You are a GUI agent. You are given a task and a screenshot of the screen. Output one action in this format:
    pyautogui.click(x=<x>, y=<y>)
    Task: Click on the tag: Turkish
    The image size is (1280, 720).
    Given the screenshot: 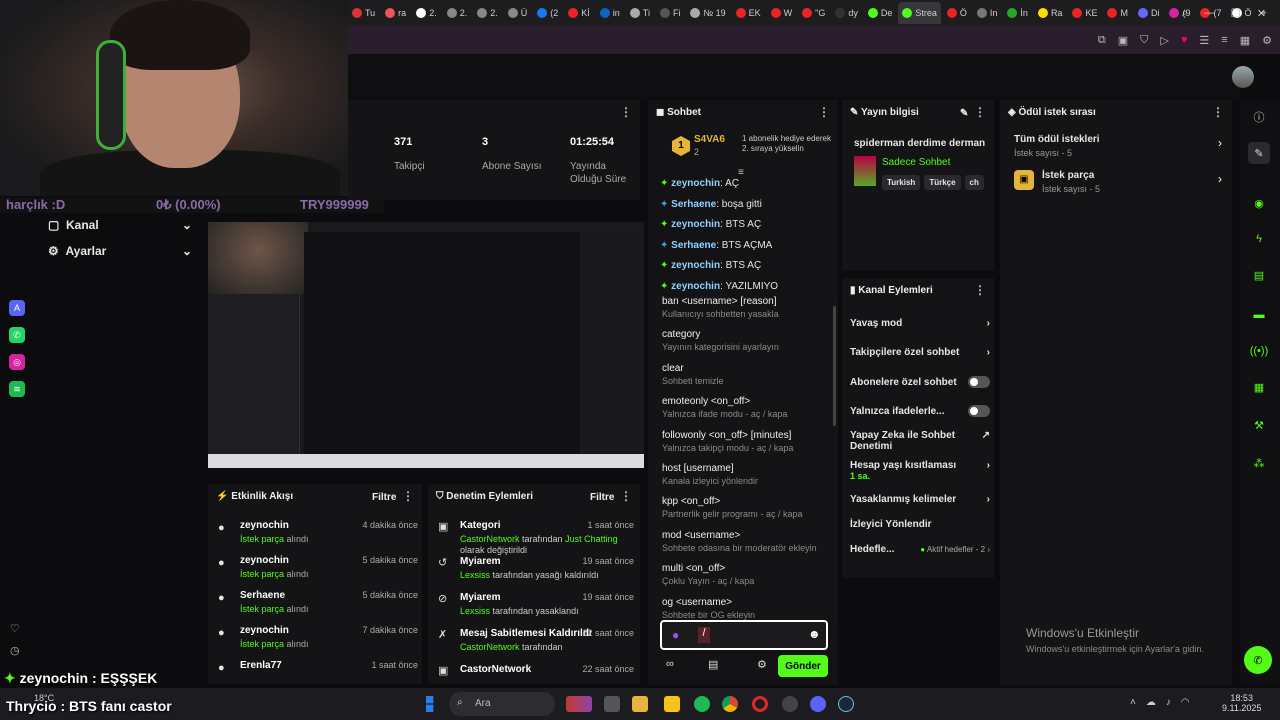 What is the action you would take?
    pyautogui.click(x=901, y=182)
    